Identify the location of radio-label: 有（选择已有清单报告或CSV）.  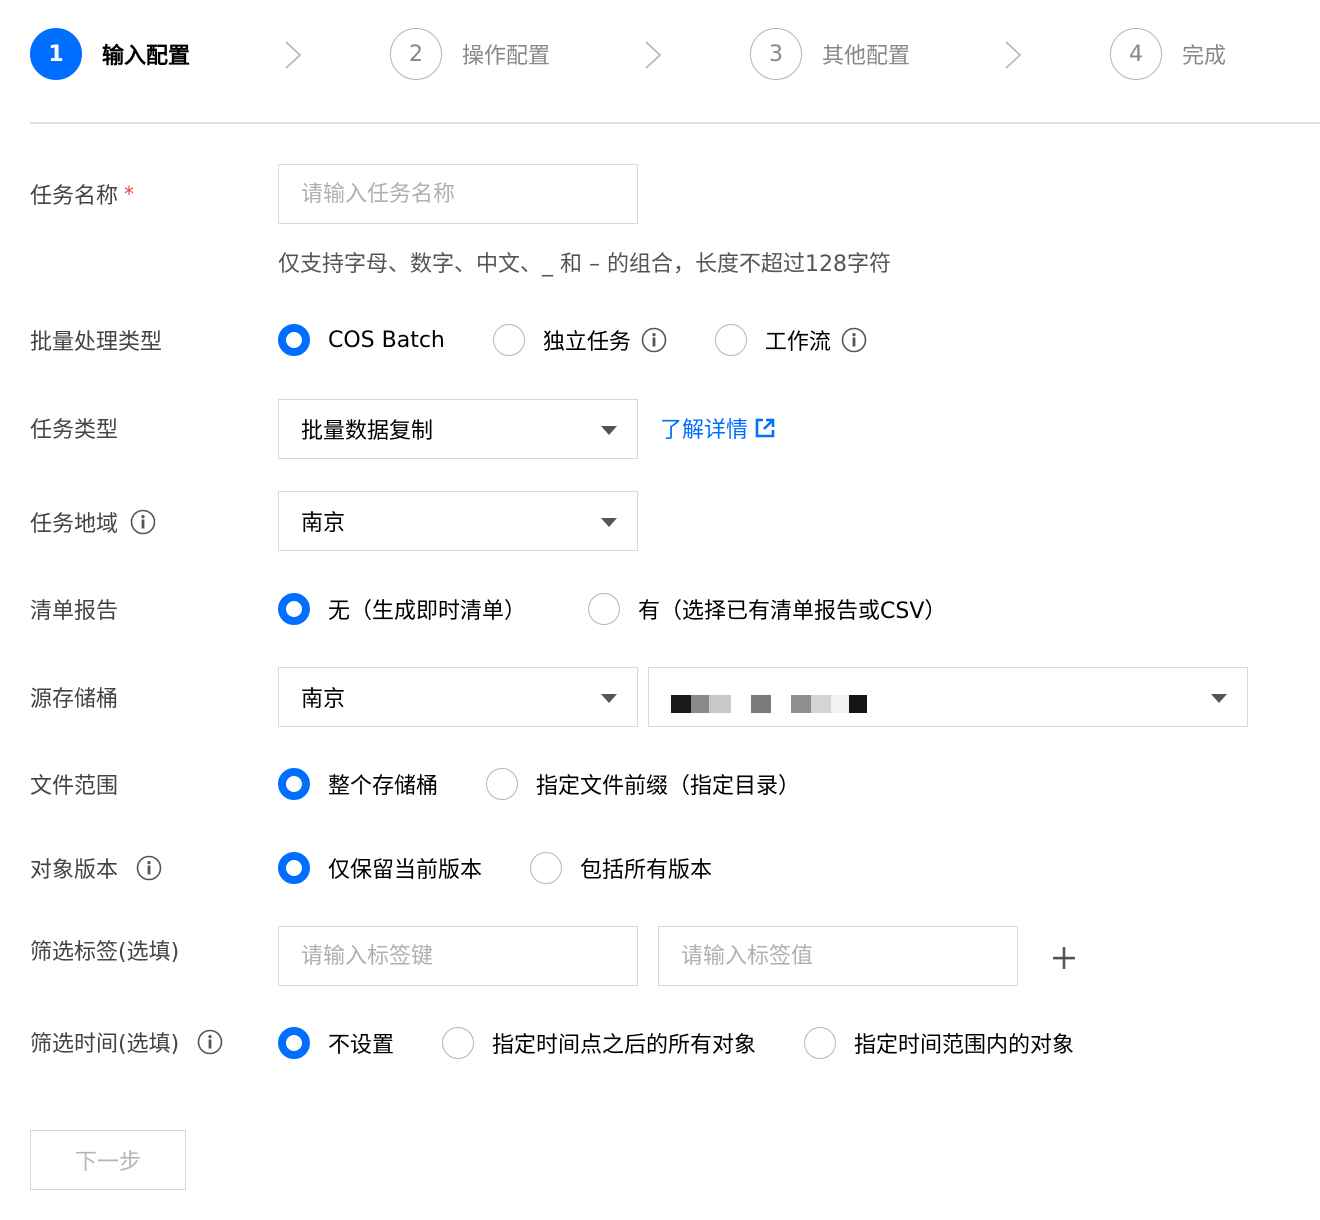
(792, 611).